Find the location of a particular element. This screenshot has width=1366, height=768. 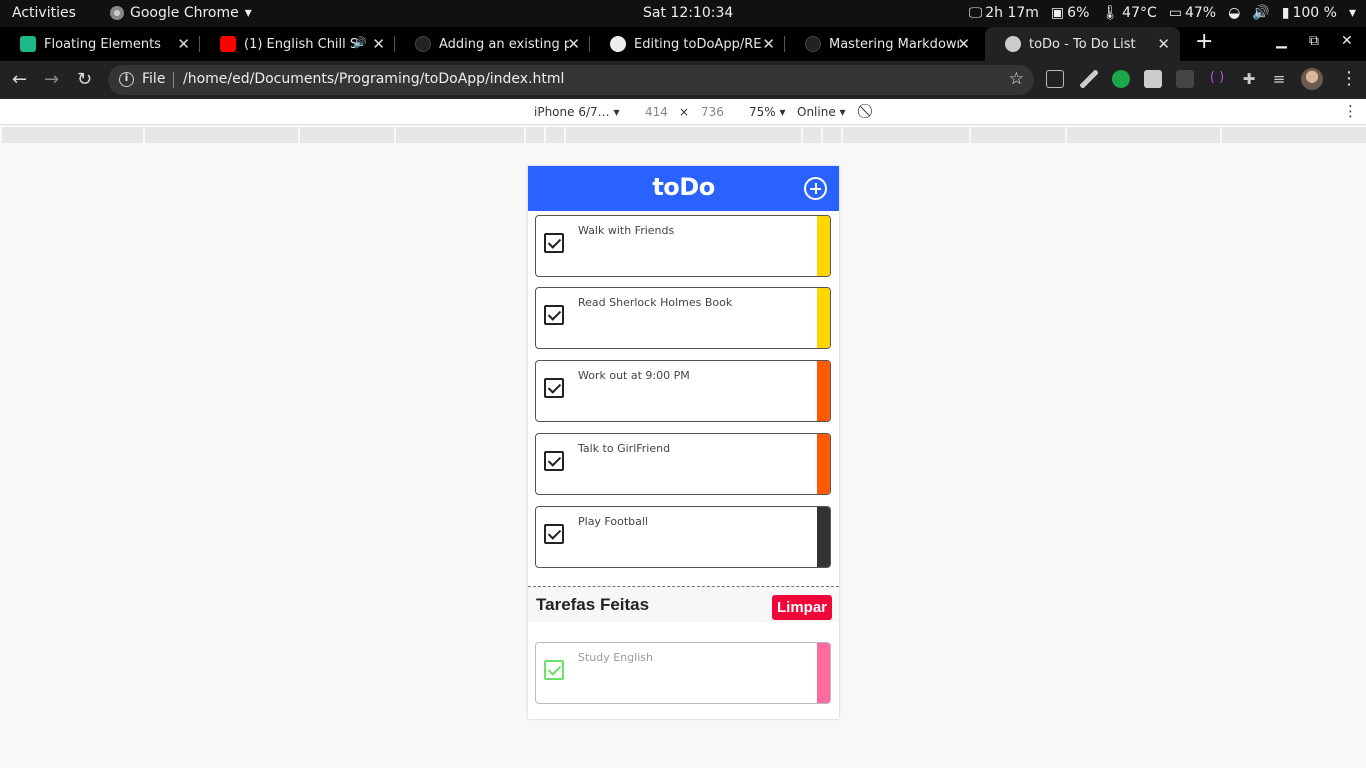

battery-icon: ▮ is located at coordinates (1285, 13).